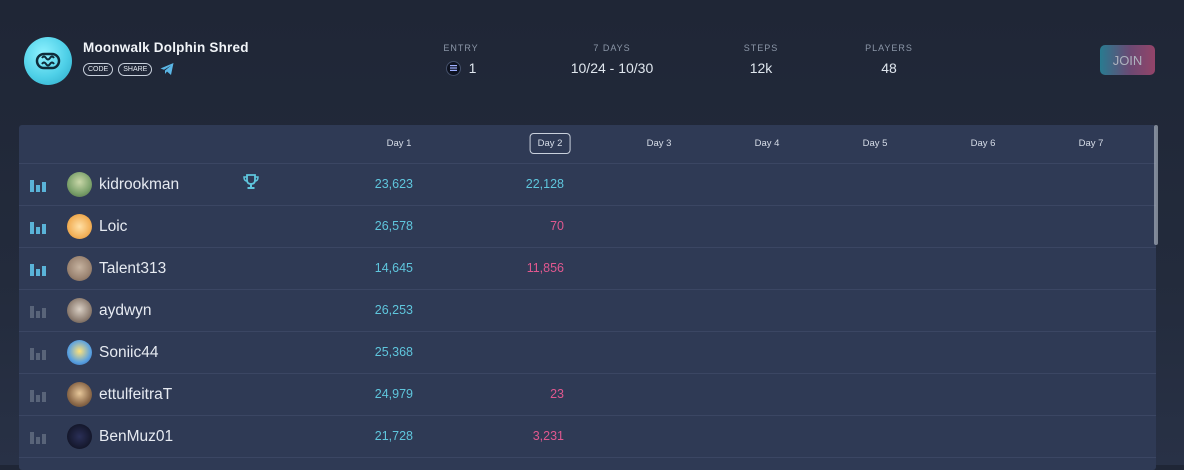 This screenshot has width=1184, height=470. Describe the element at coordinates (113, 227) in the screenshot. I see `player-name: Loic` at that location.